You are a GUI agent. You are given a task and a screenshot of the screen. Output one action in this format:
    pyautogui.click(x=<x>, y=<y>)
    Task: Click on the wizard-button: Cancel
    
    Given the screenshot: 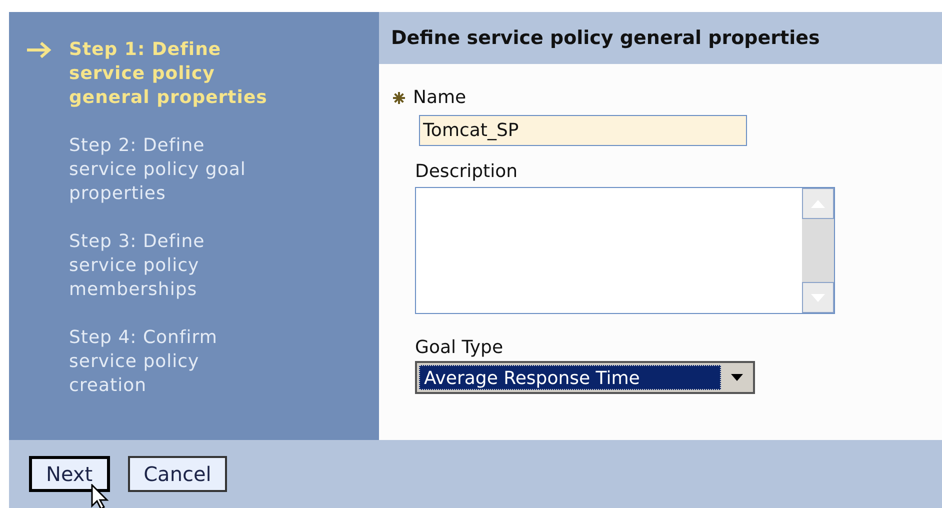 What is the action you would take?
    pyautogui.click(x=178, y=474)
    